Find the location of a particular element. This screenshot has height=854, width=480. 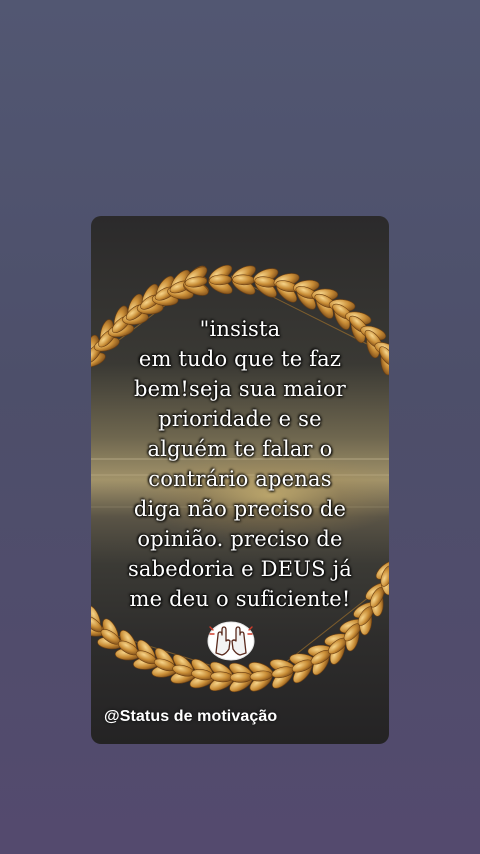

raising-hands-icon is located at coordinates (231, 641).